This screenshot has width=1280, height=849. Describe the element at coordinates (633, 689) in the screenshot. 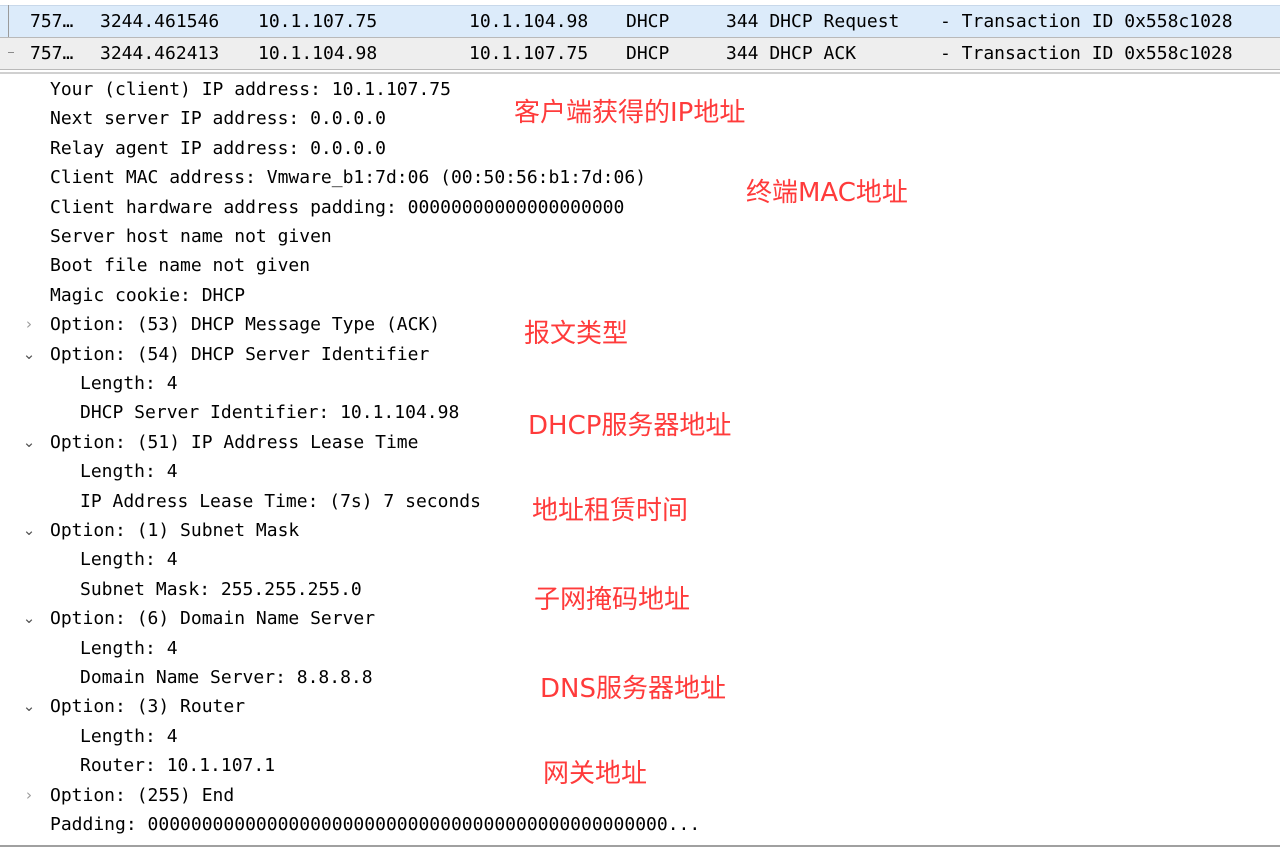

I see `annotation-dns-server: DNS服务器地址` at that location.